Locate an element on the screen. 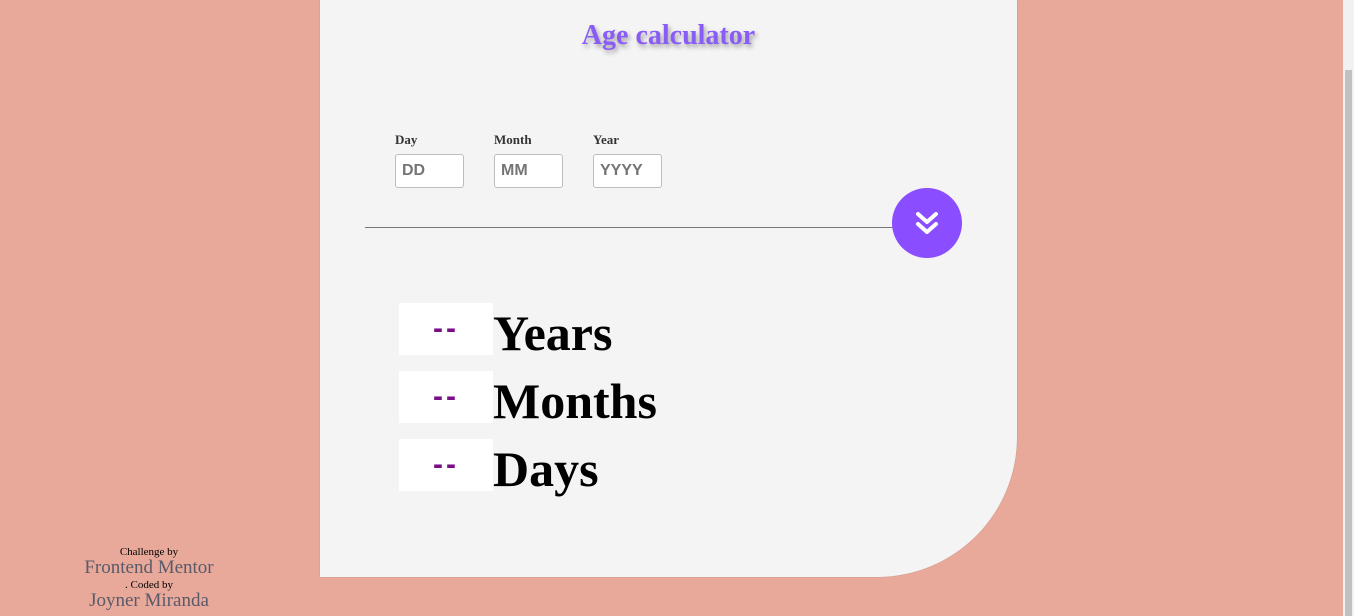 Image resolution: width=1354 pixels, height=616 pixels. year-input is located at coordinates (627, 171).